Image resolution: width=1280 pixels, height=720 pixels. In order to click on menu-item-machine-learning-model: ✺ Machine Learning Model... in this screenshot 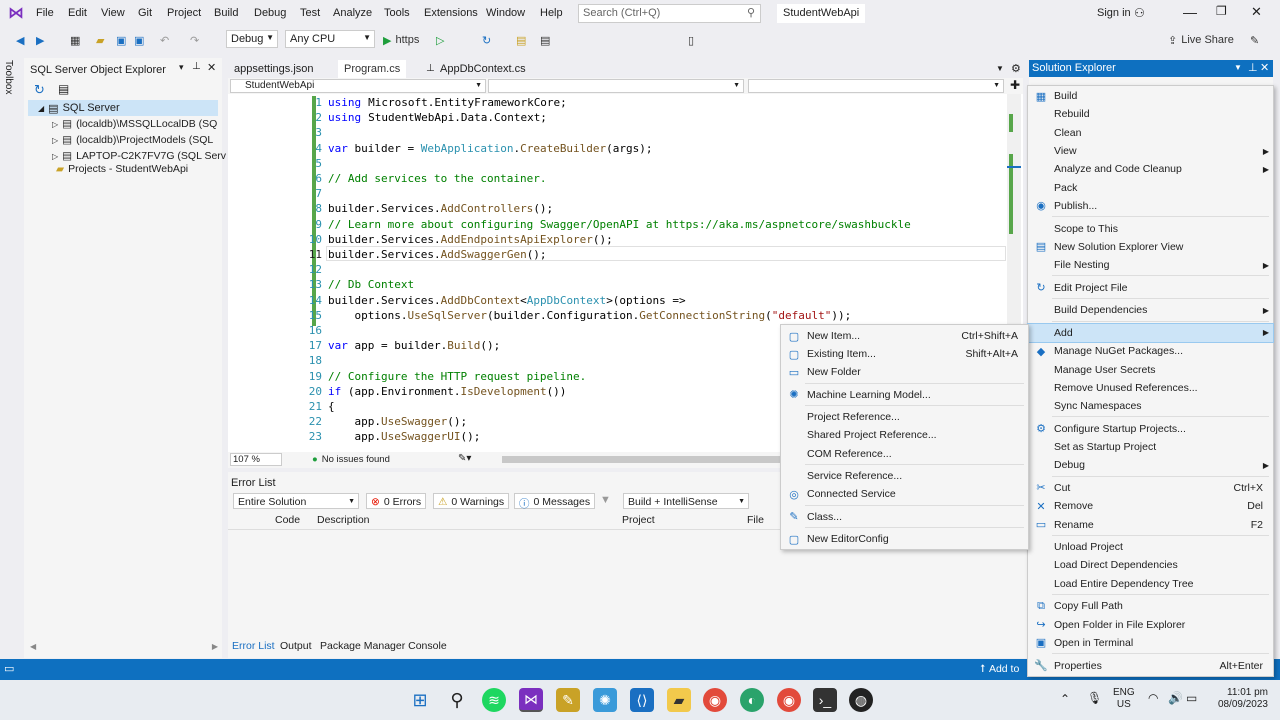, I will do `click(904, 395)`.